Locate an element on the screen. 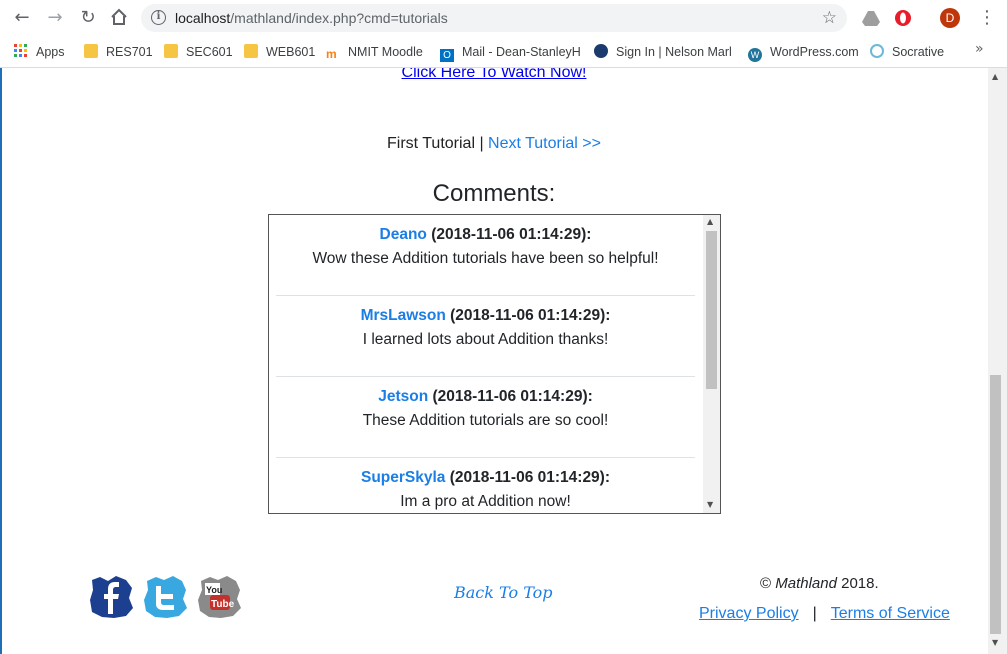 Image resolution: width=1007 pixels, height=654 pixels. bookmark-wordpress: W WordPress.com is located at coordinates (803, 52).